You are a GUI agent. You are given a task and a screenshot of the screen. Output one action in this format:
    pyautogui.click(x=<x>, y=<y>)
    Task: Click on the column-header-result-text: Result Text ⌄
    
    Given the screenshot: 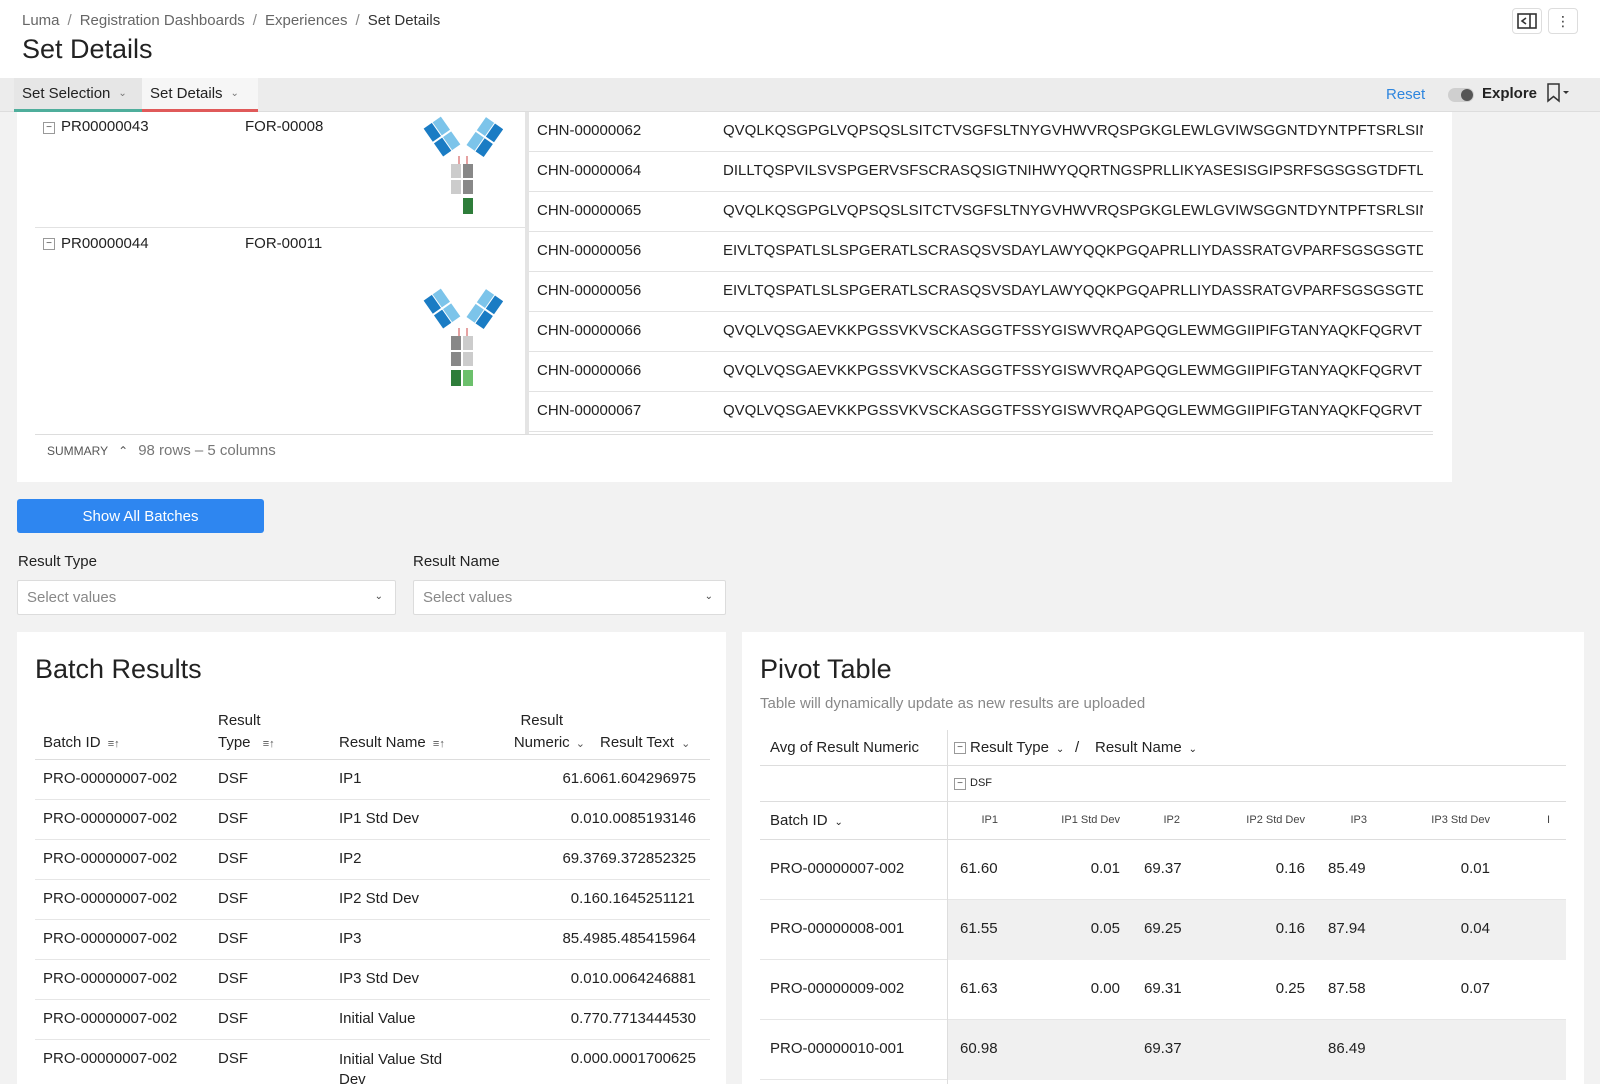 What is the action you would take?
    pyautogui.click(x=645, y=743)
    